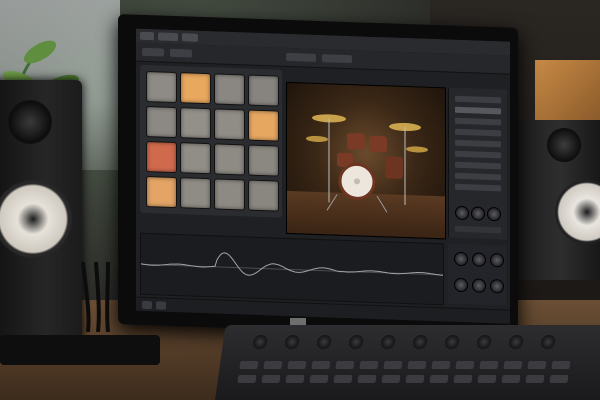 This screenshot has width=600, height=400. Describe the element at coordinates (567, 91) in the screenshot. I see `wood-box` at that location.